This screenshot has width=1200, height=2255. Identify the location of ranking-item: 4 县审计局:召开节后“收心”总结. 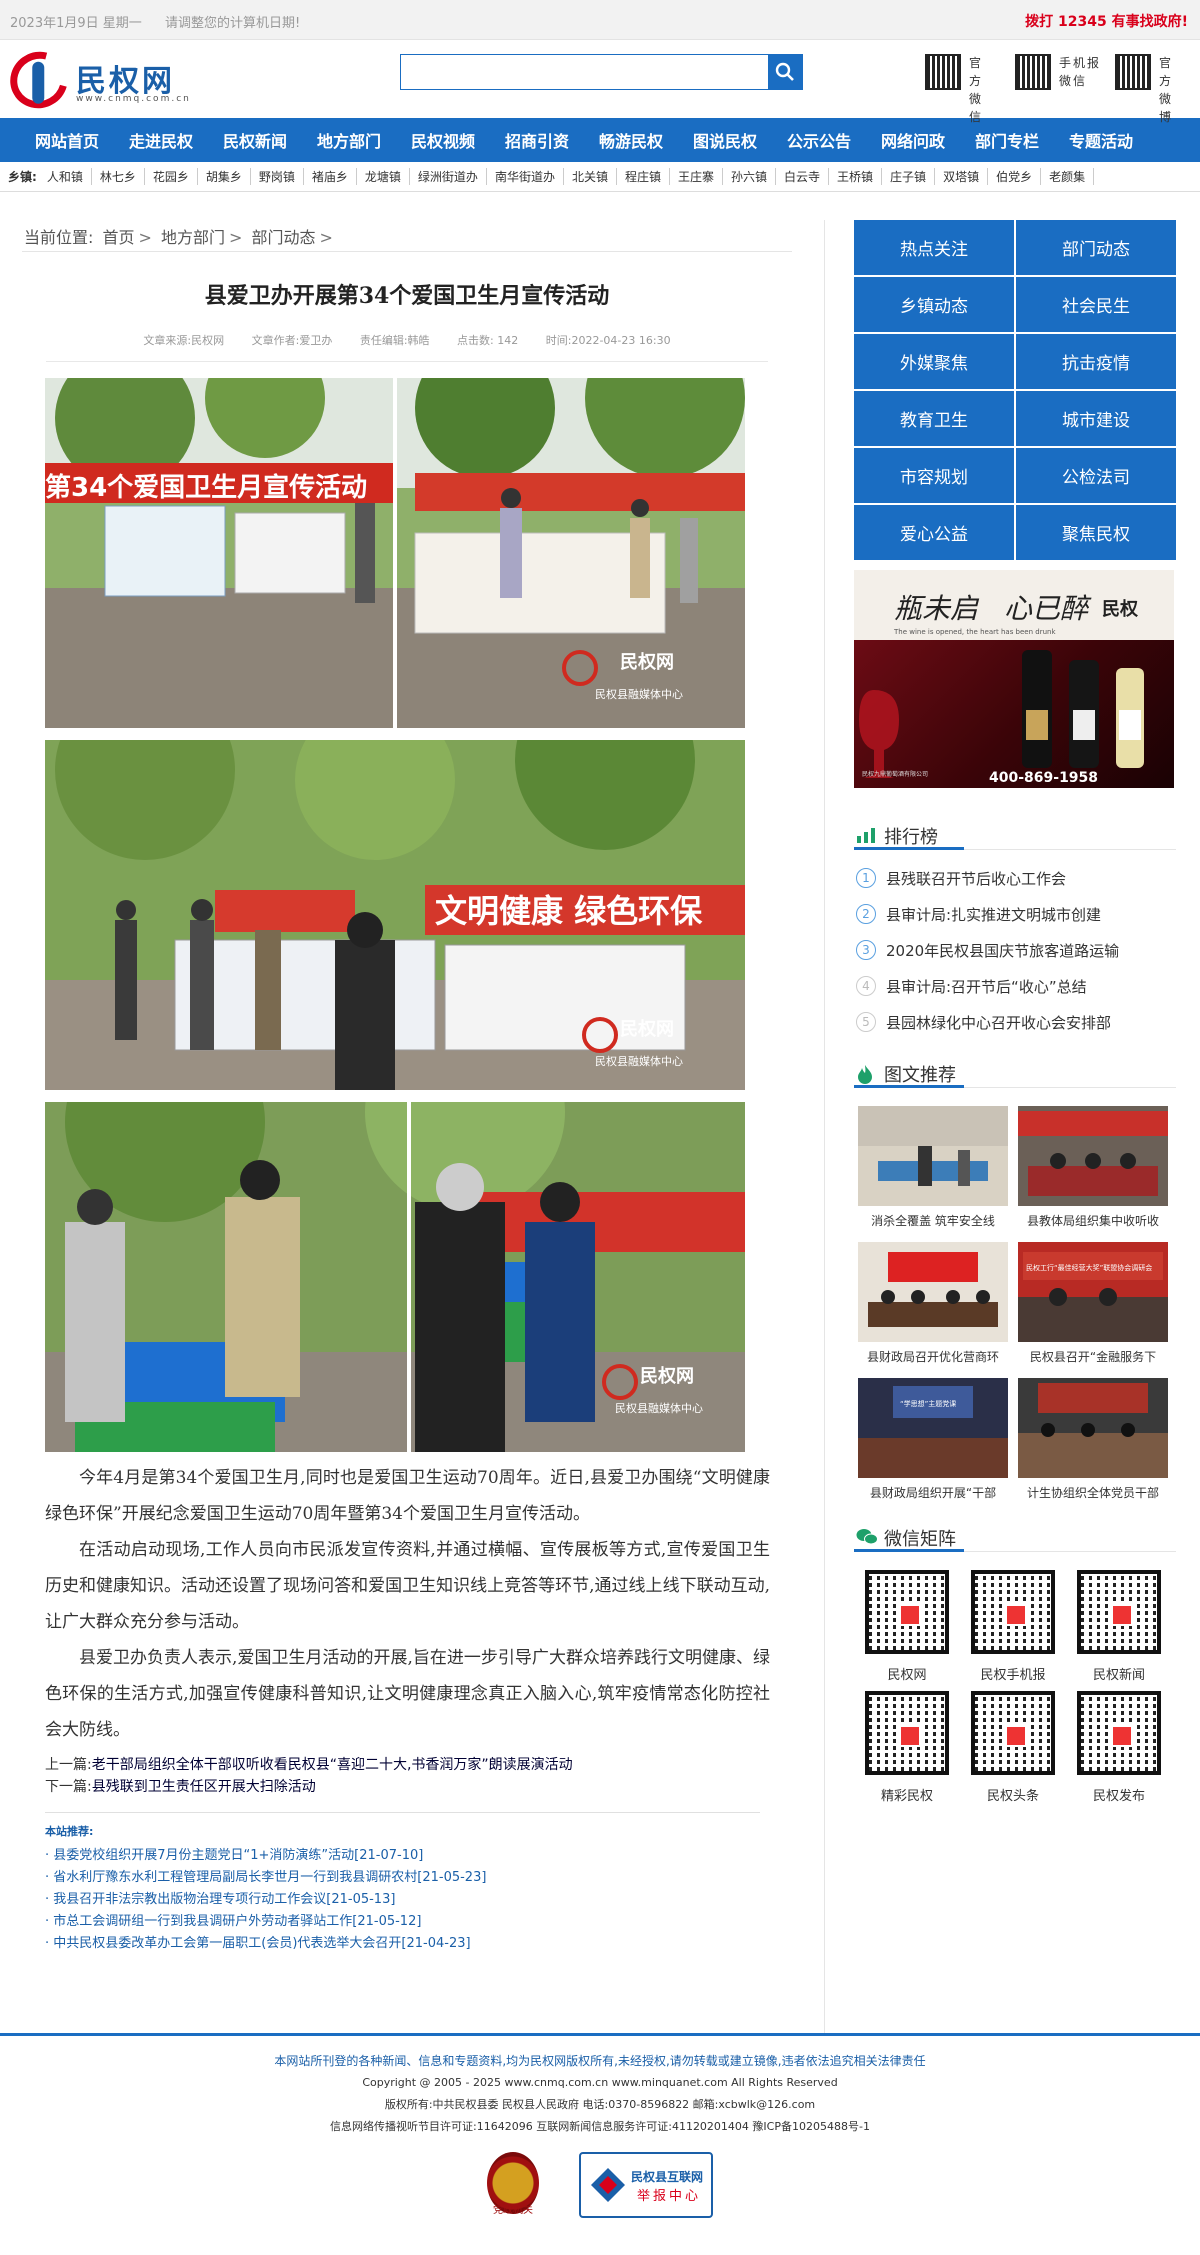
(1015, 986).